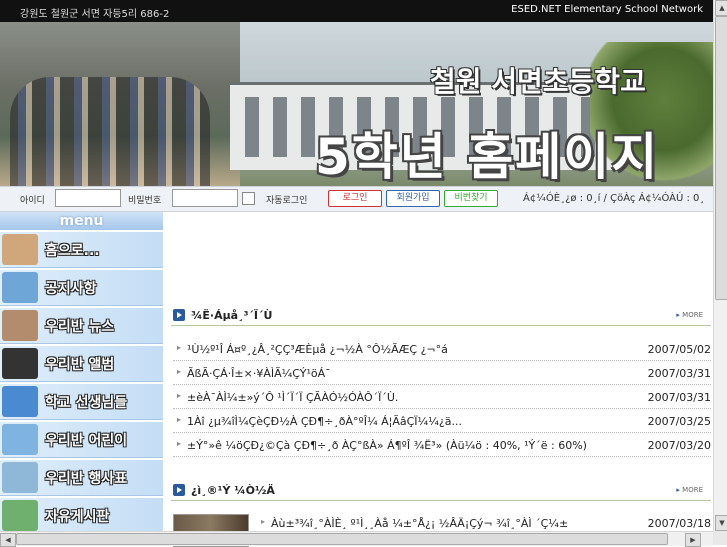 This screenshot has height=547, width=727. What do you see at coordinates (342, 539) in the screenshot?
I see `horizontal-scroll-thumb` at bounding box center [342, 539].